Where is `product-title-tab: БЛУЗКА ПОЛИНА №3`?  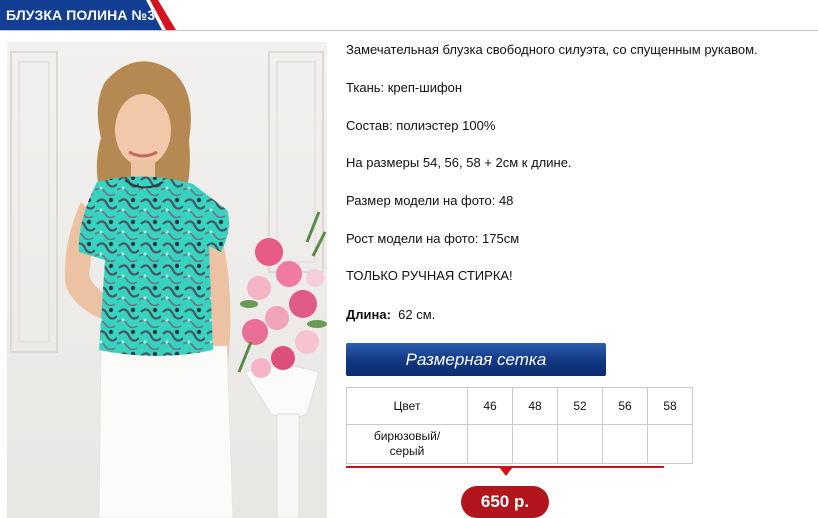
product-title-tab: БЛУЗКА ПОЛИНА №3 is located at coordinates (89, 15).